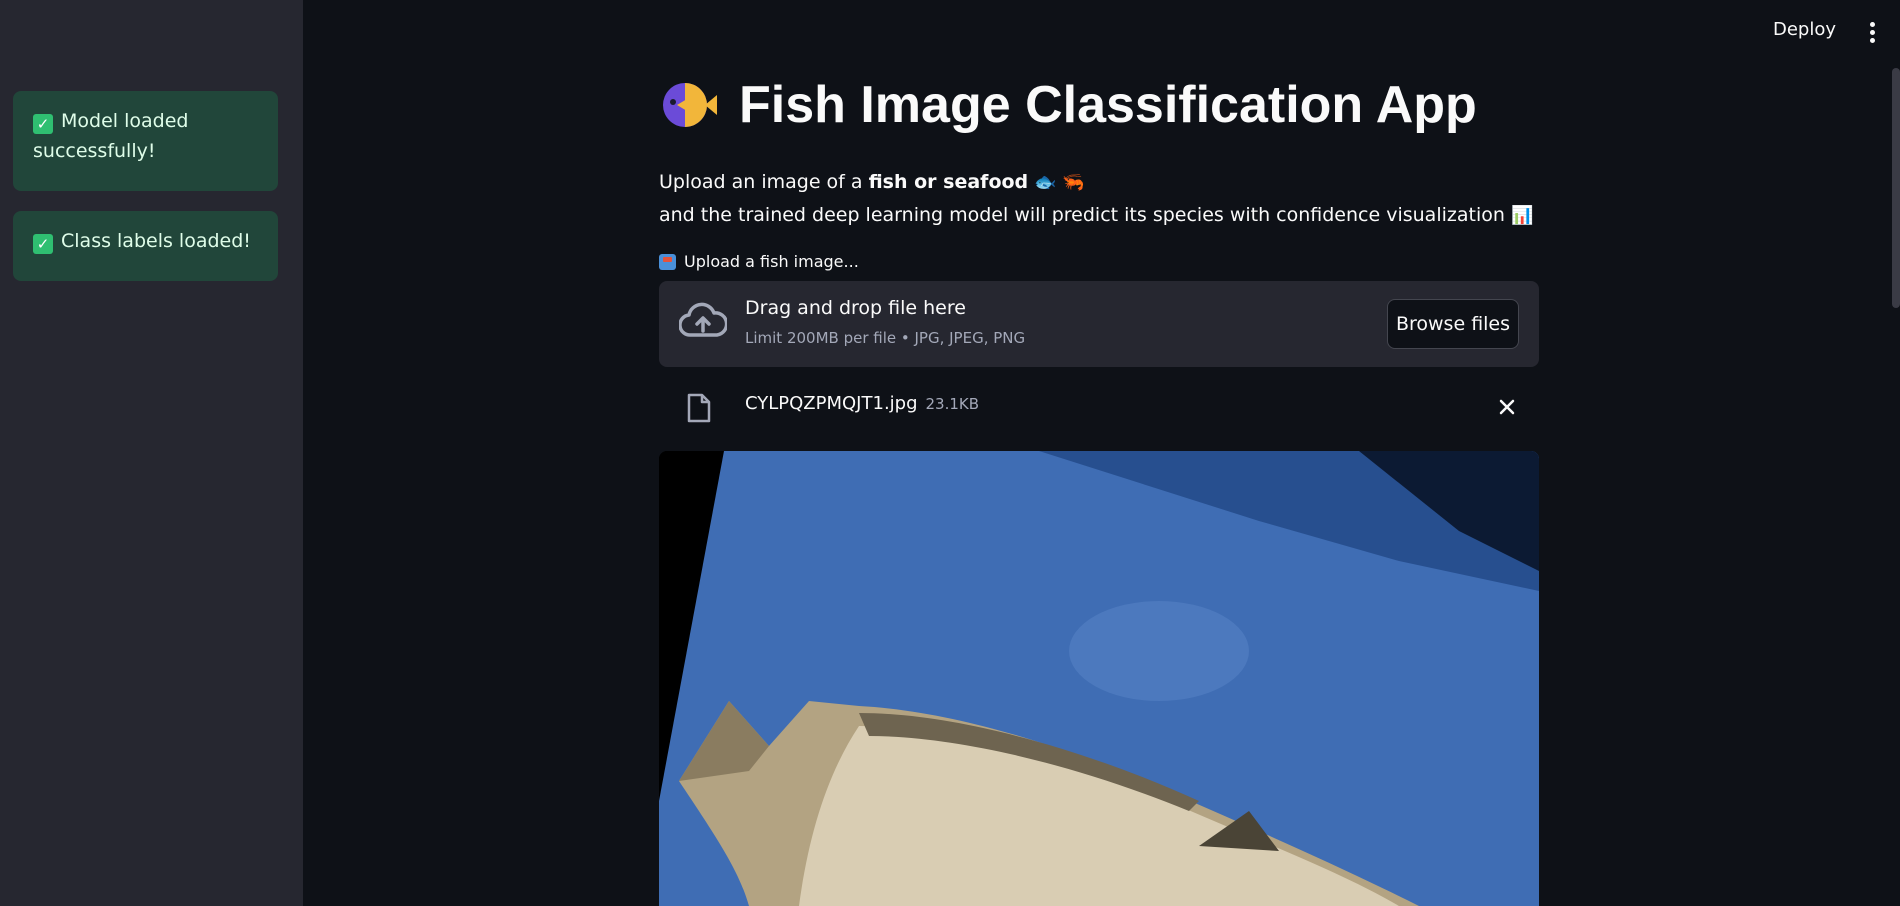  I want to click on dropzone-limits: Limit 200MB per file • JPG, JPEG, PNG, so click(885, 338).